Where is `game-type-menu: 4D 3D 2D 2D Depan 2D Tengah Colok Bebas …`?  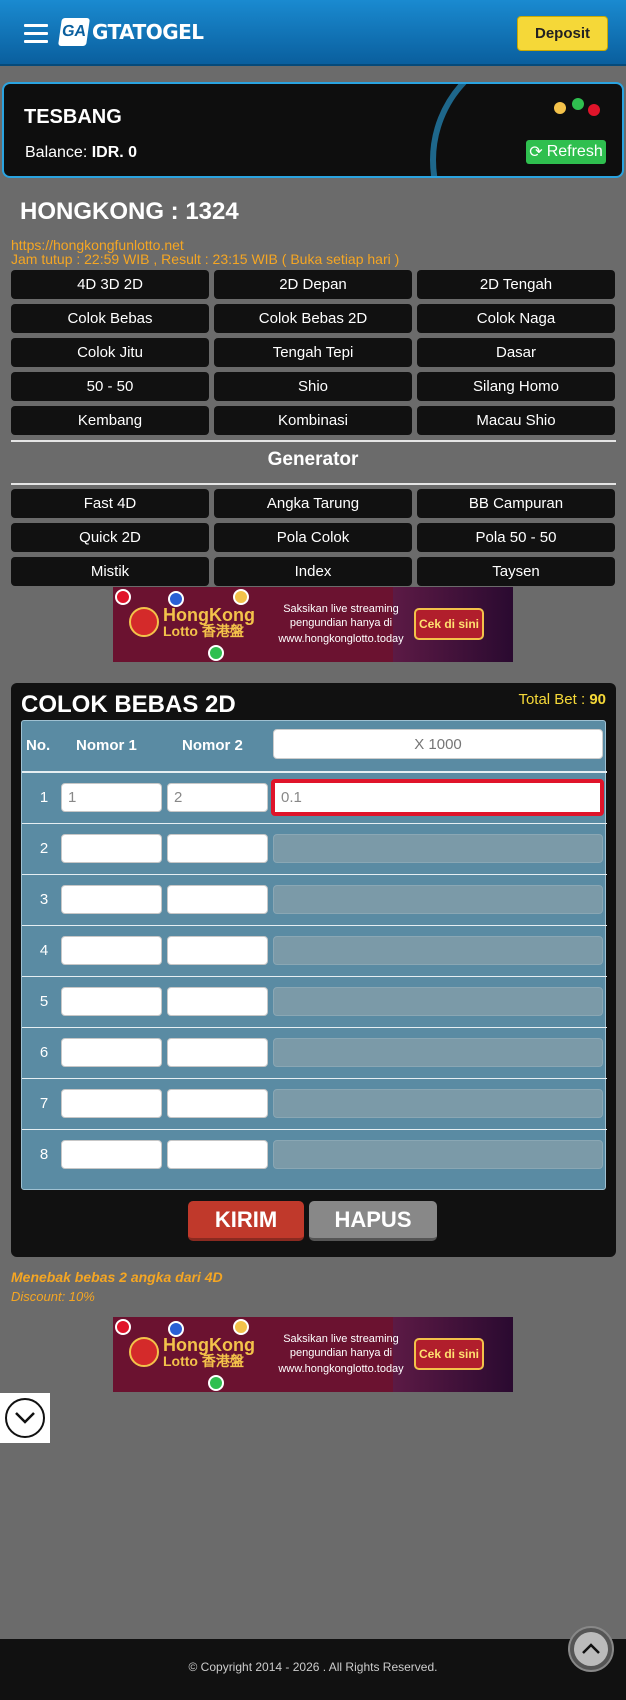
game-type-menu: 4D 3D 2D 2D Depan 2D Tengah Colok Bebas … is located at coordinates (313, 352).